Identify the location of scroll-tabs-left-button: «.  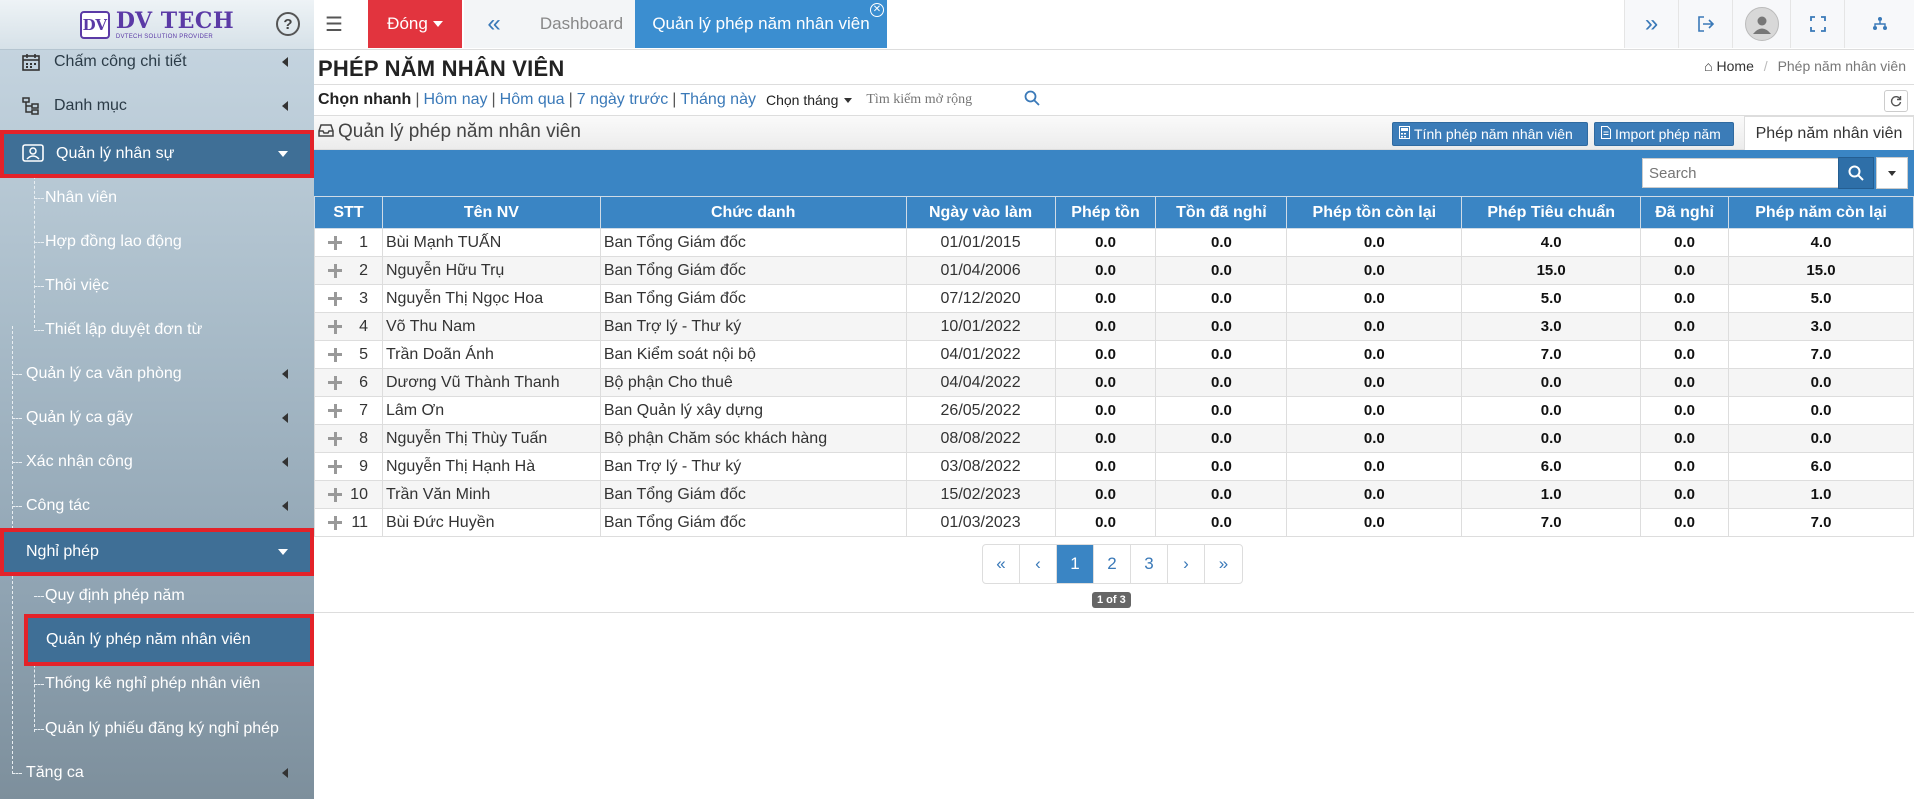
(494, 24).